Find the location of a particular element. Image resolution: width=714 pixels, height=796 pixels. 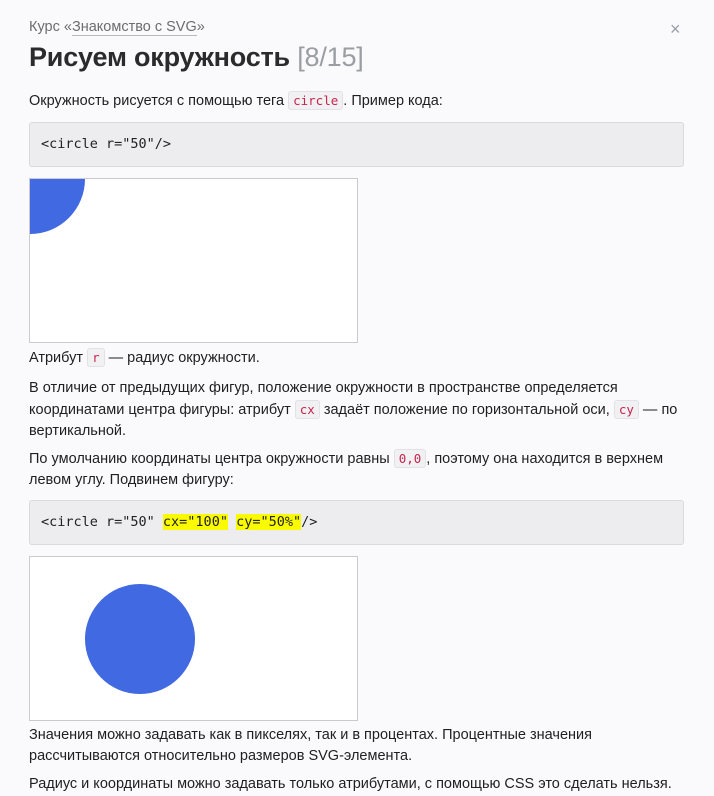

position-text-2: задаёт положение по горизонтальной оси, is located at coordinates (466, 410).